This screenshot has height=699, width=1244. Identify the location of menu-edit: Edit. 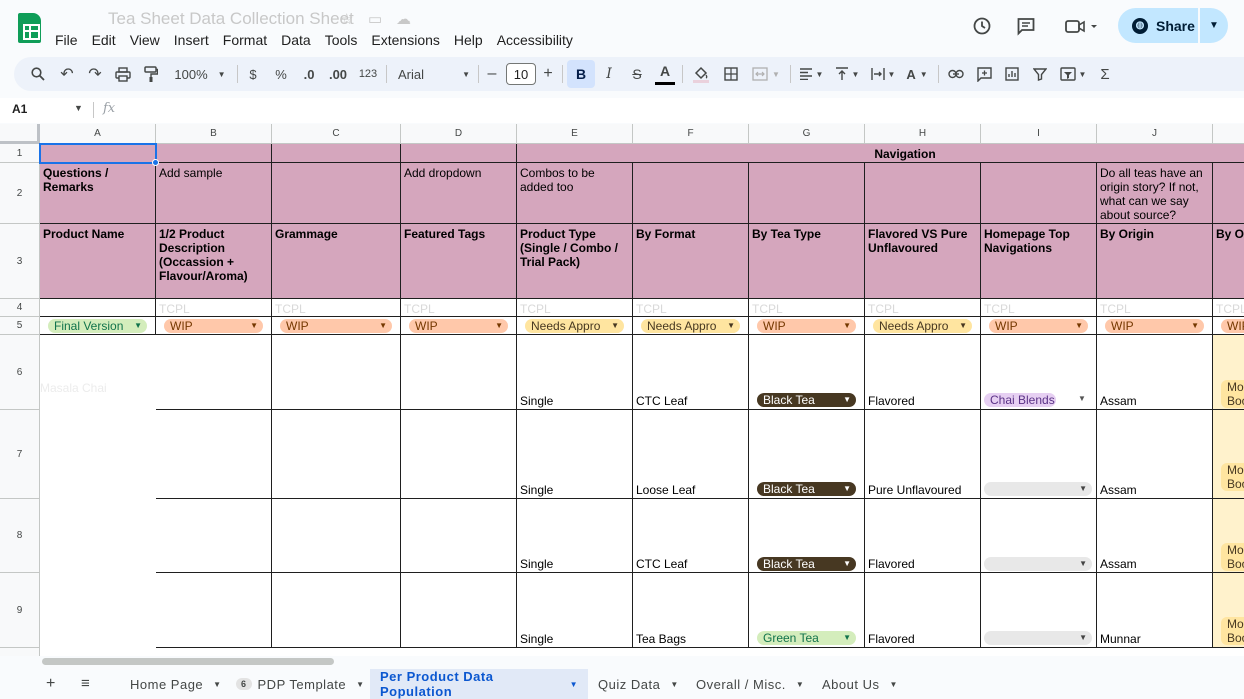
(104, 40).